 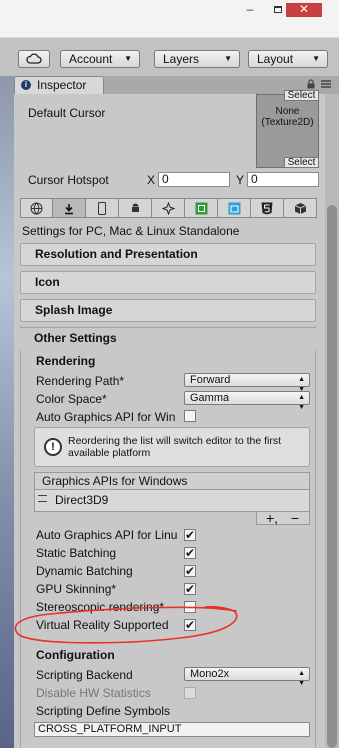 I want to click on platform-tab-standalone, so click(x=69, y=208).